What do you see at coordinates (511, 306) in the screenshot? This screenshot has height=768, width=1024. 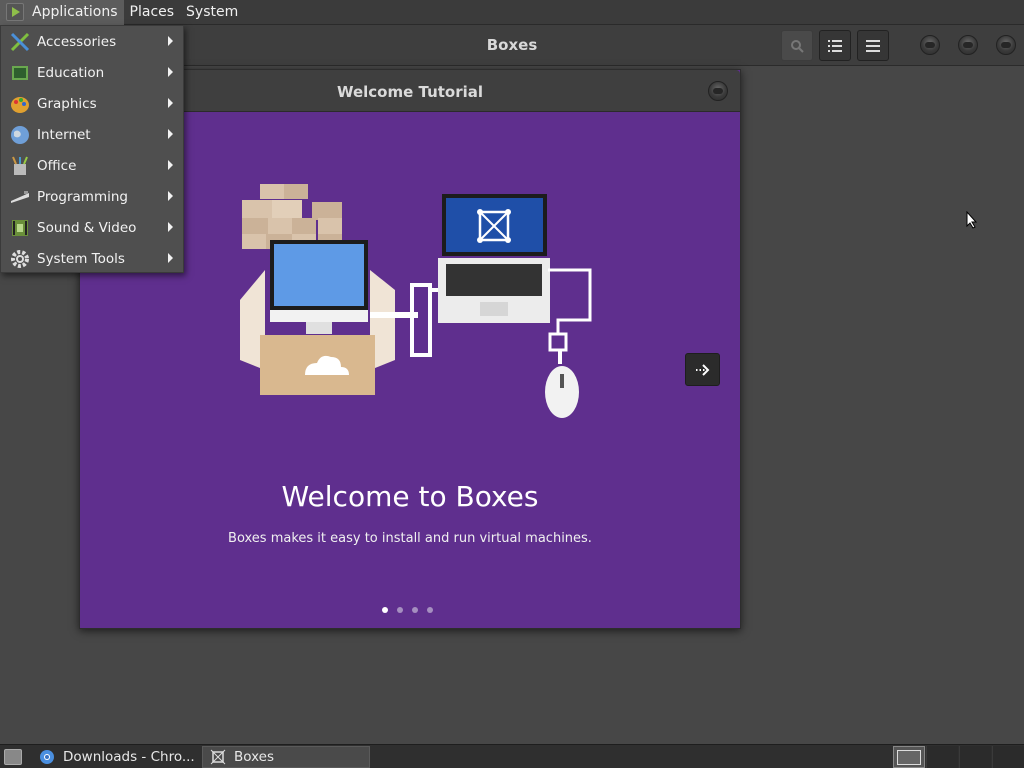 I see `laptop-icon` at bounding box center [511, 306].